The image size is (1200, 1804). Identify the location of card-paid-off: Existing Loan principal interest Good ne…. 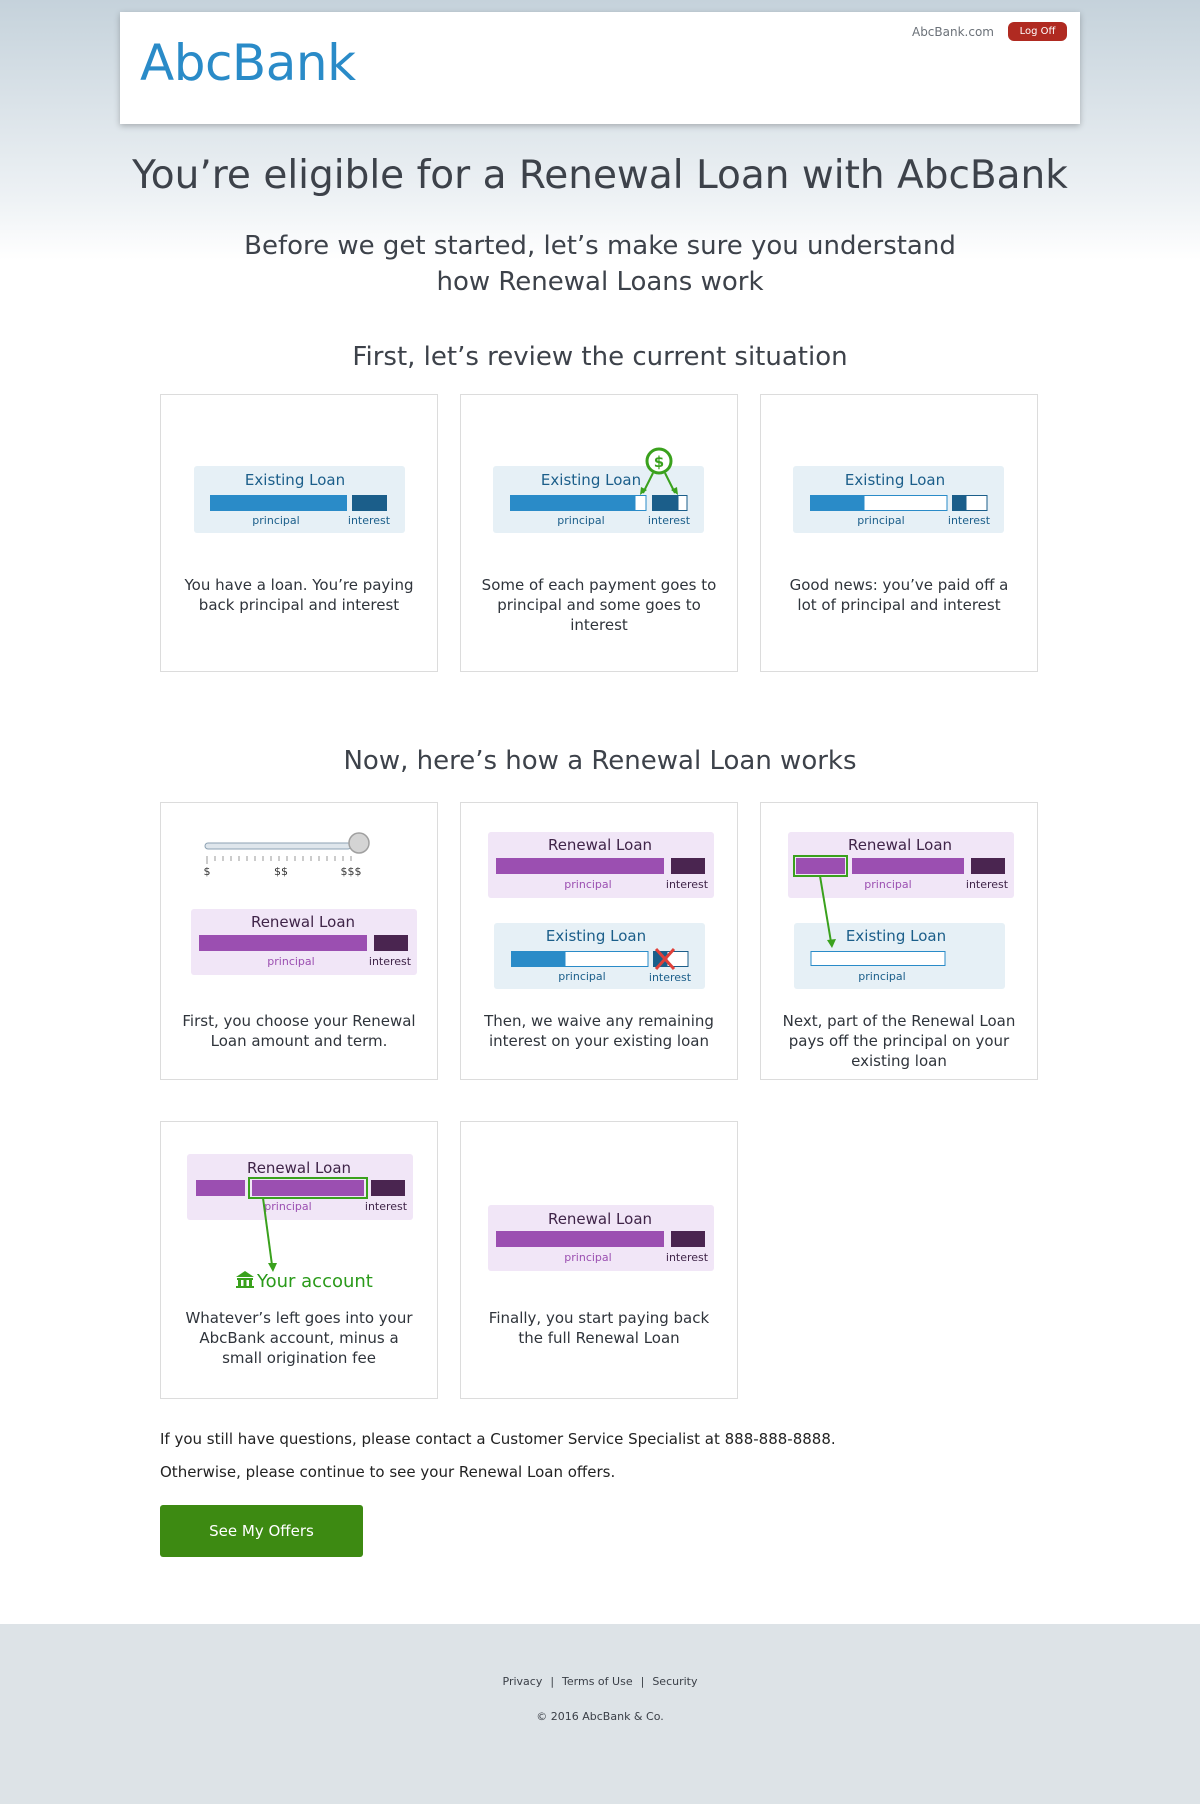
(899, 533).